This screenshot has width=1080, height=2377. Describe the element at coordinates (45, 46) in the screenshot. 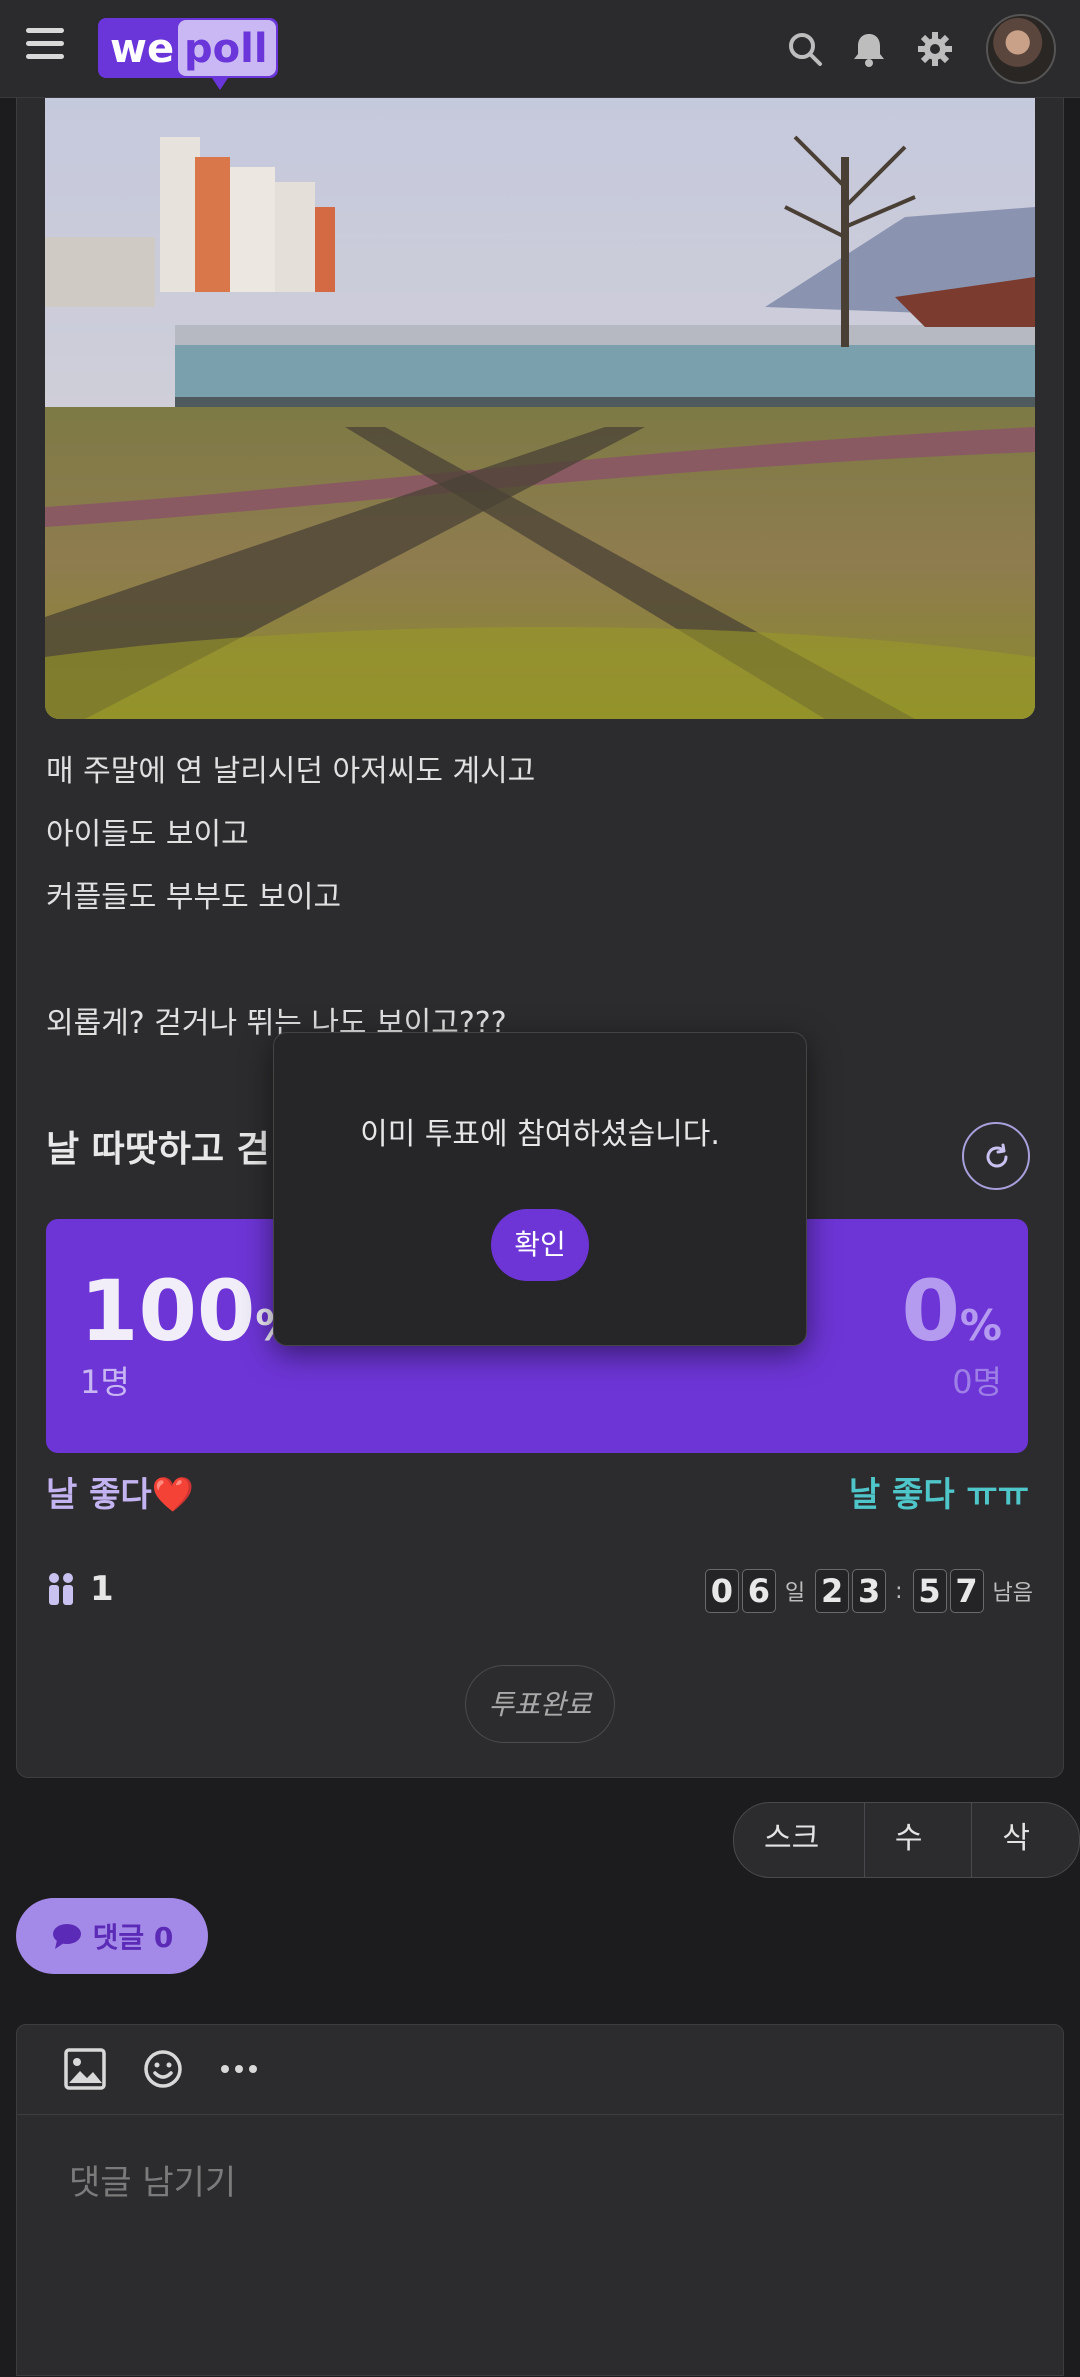

I see `menu-icon` at that location.